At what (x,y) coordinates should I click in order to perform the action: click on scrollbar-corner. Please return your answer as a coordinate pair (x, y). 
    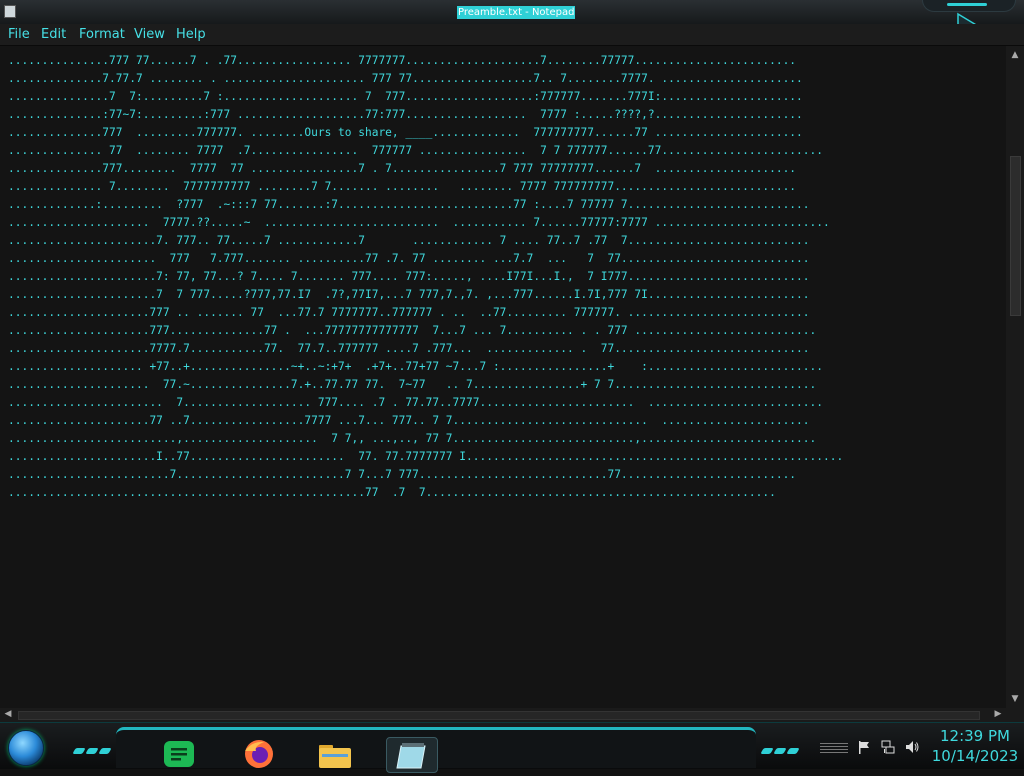
    Looking at the image, I should click on (1015, 715).